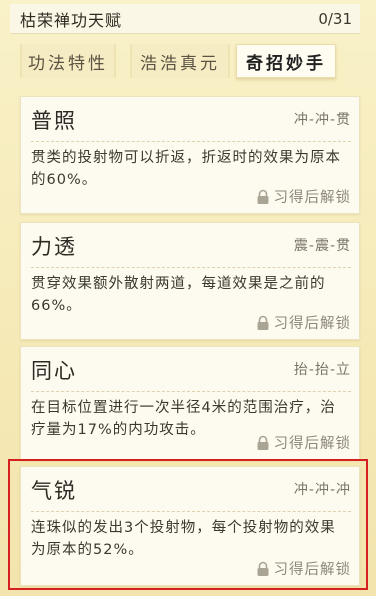 The height and width of the screenshot is (596, 376). I want to click on talent-description: 贯类的投射物可以折返，折返时的效果为原本的60%。, so click(186, 169).